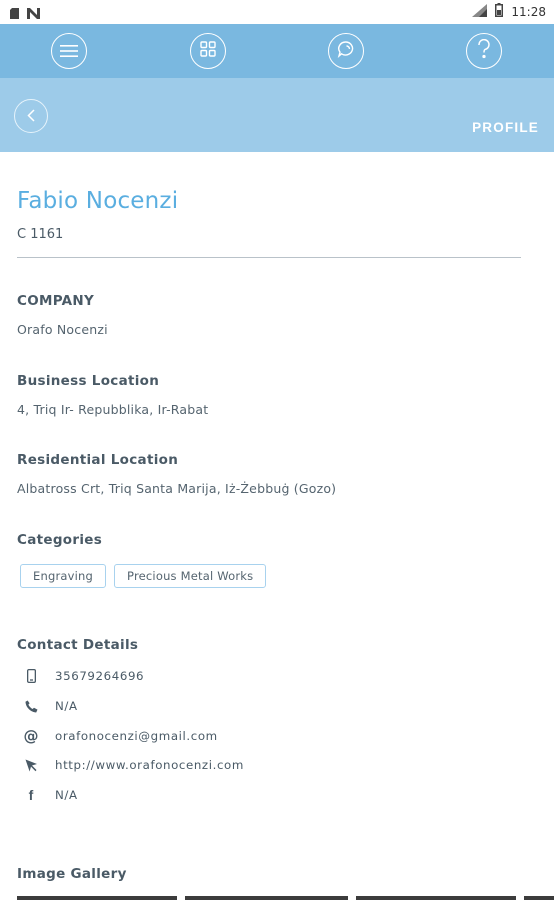  I want to click on contact-mobile: 35679264696, so click(80, 676).